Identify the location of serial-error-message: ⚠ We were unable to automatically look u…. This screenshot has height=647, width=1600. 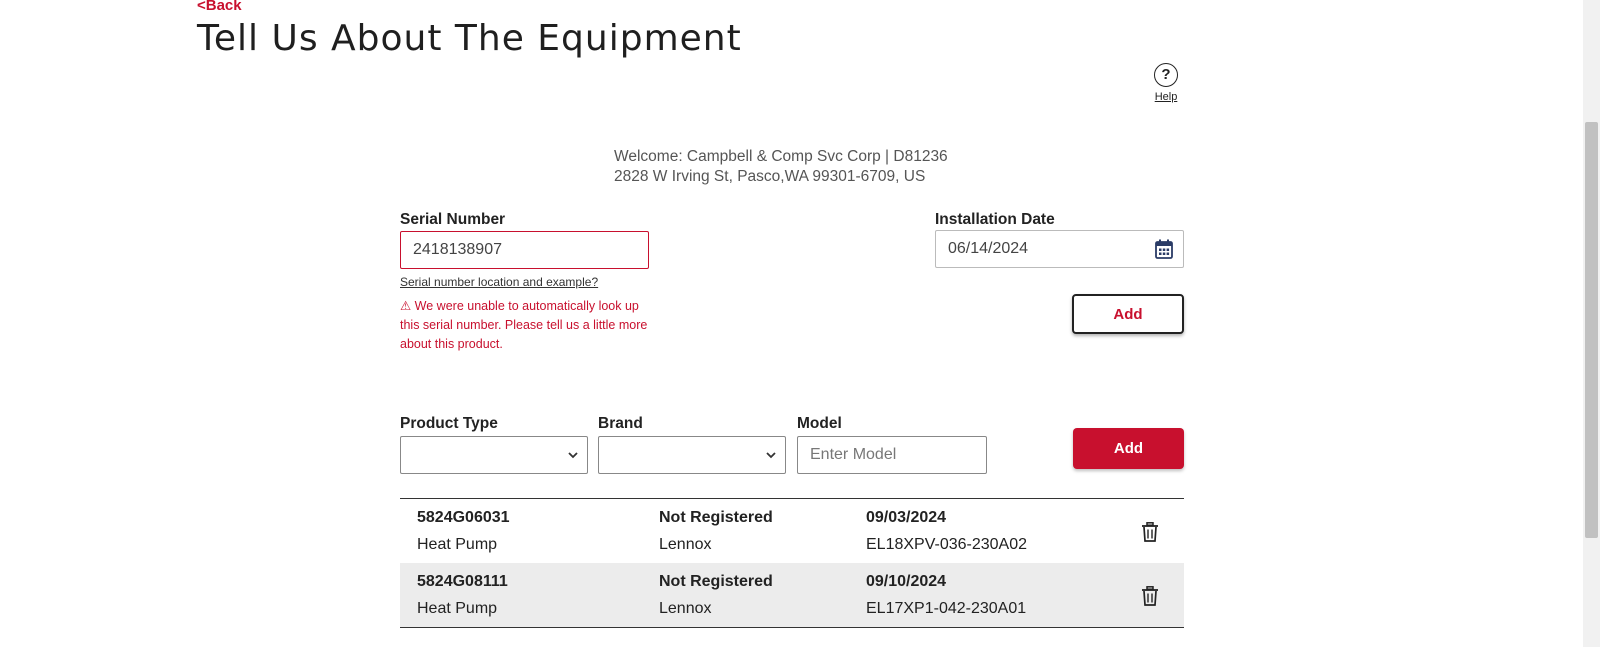
(524, 325).